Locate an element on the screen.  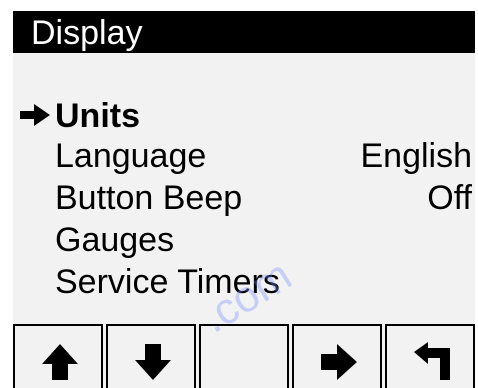
menu-item-language: Language English is located at coordinates (244, 156).